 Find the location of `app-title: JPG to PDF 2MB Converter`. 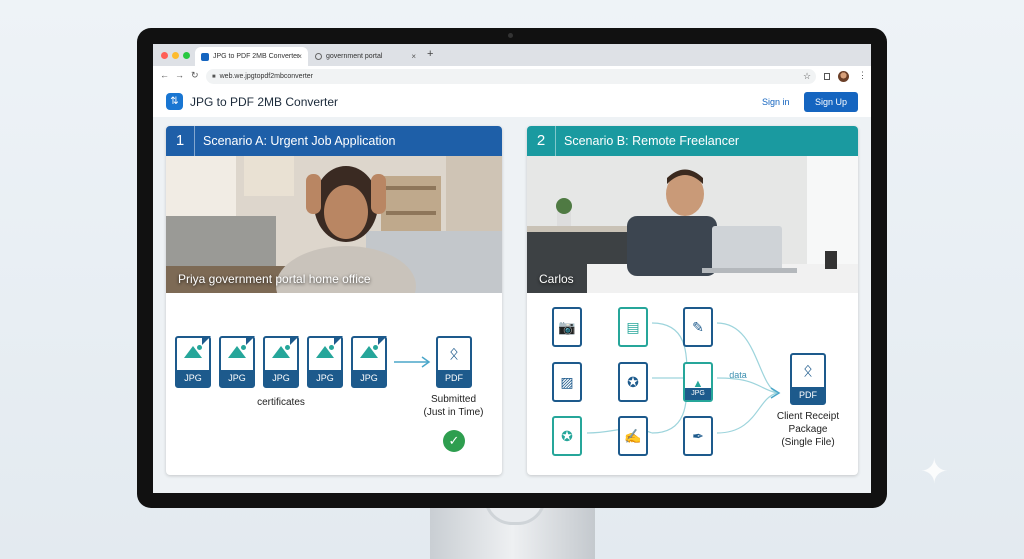

app-title: JPG to PDF 2MB Converter is located at coordinates (264, 102).